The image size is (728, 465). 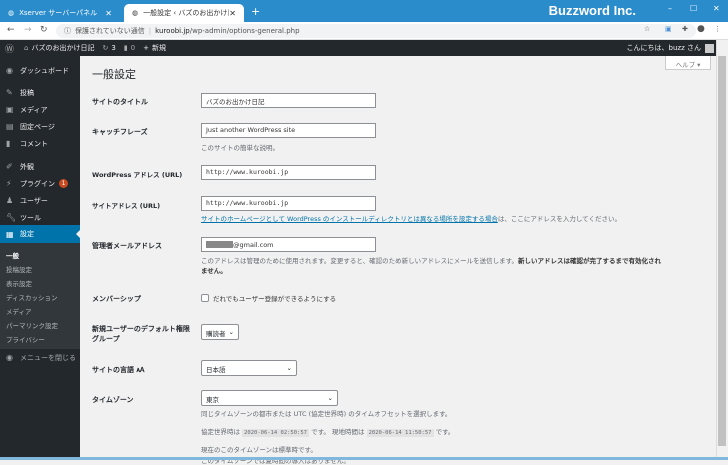 I want to click on submenu-item-general: 一般, so click(x=12, y=255).